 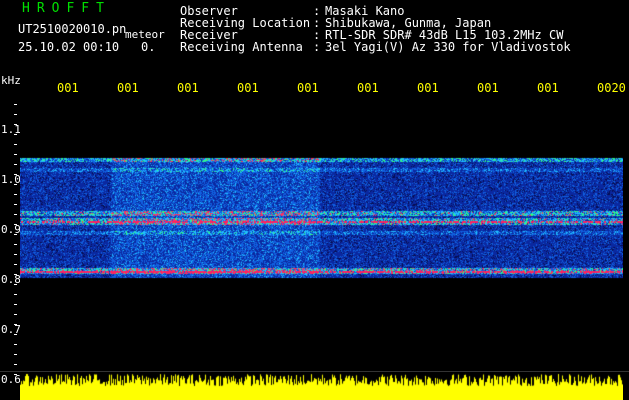 I want to click on detection-count: 0., so click(x=148, y=47).